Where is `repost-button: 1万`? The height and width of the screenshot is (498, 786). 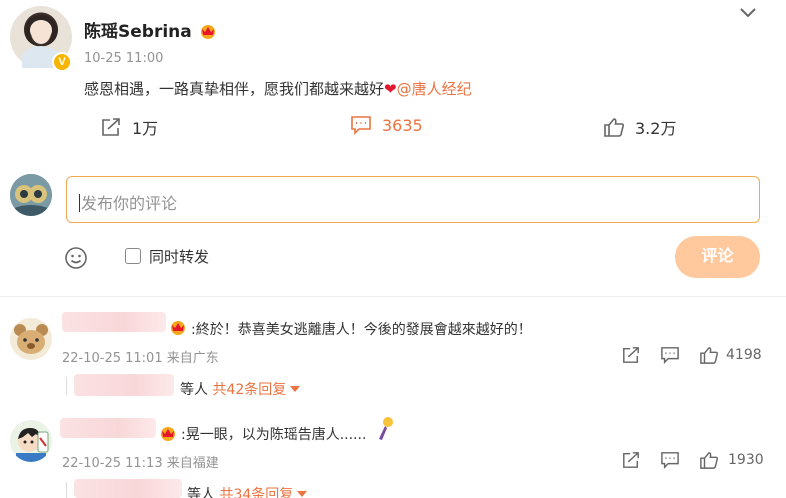
repost-button: 1万 is located at coordinates (129, 127).